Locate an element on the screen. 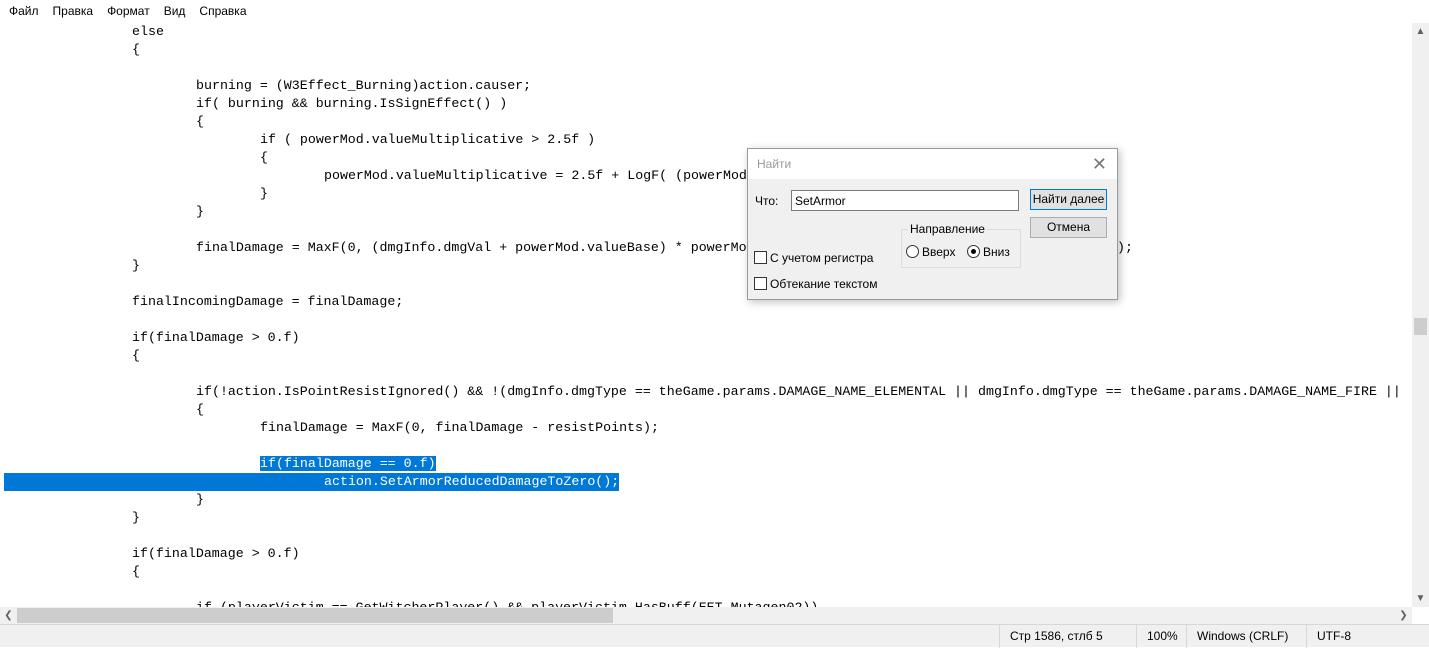  zoom-level: 100% is located at coordinates (1157, 636).